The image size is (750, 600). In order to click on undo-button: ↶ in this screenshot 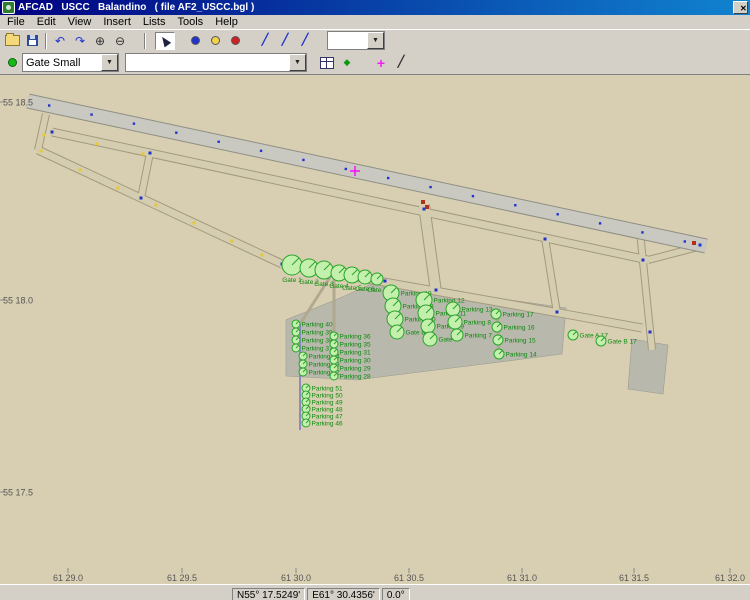, I will do `click(60, 40)`.